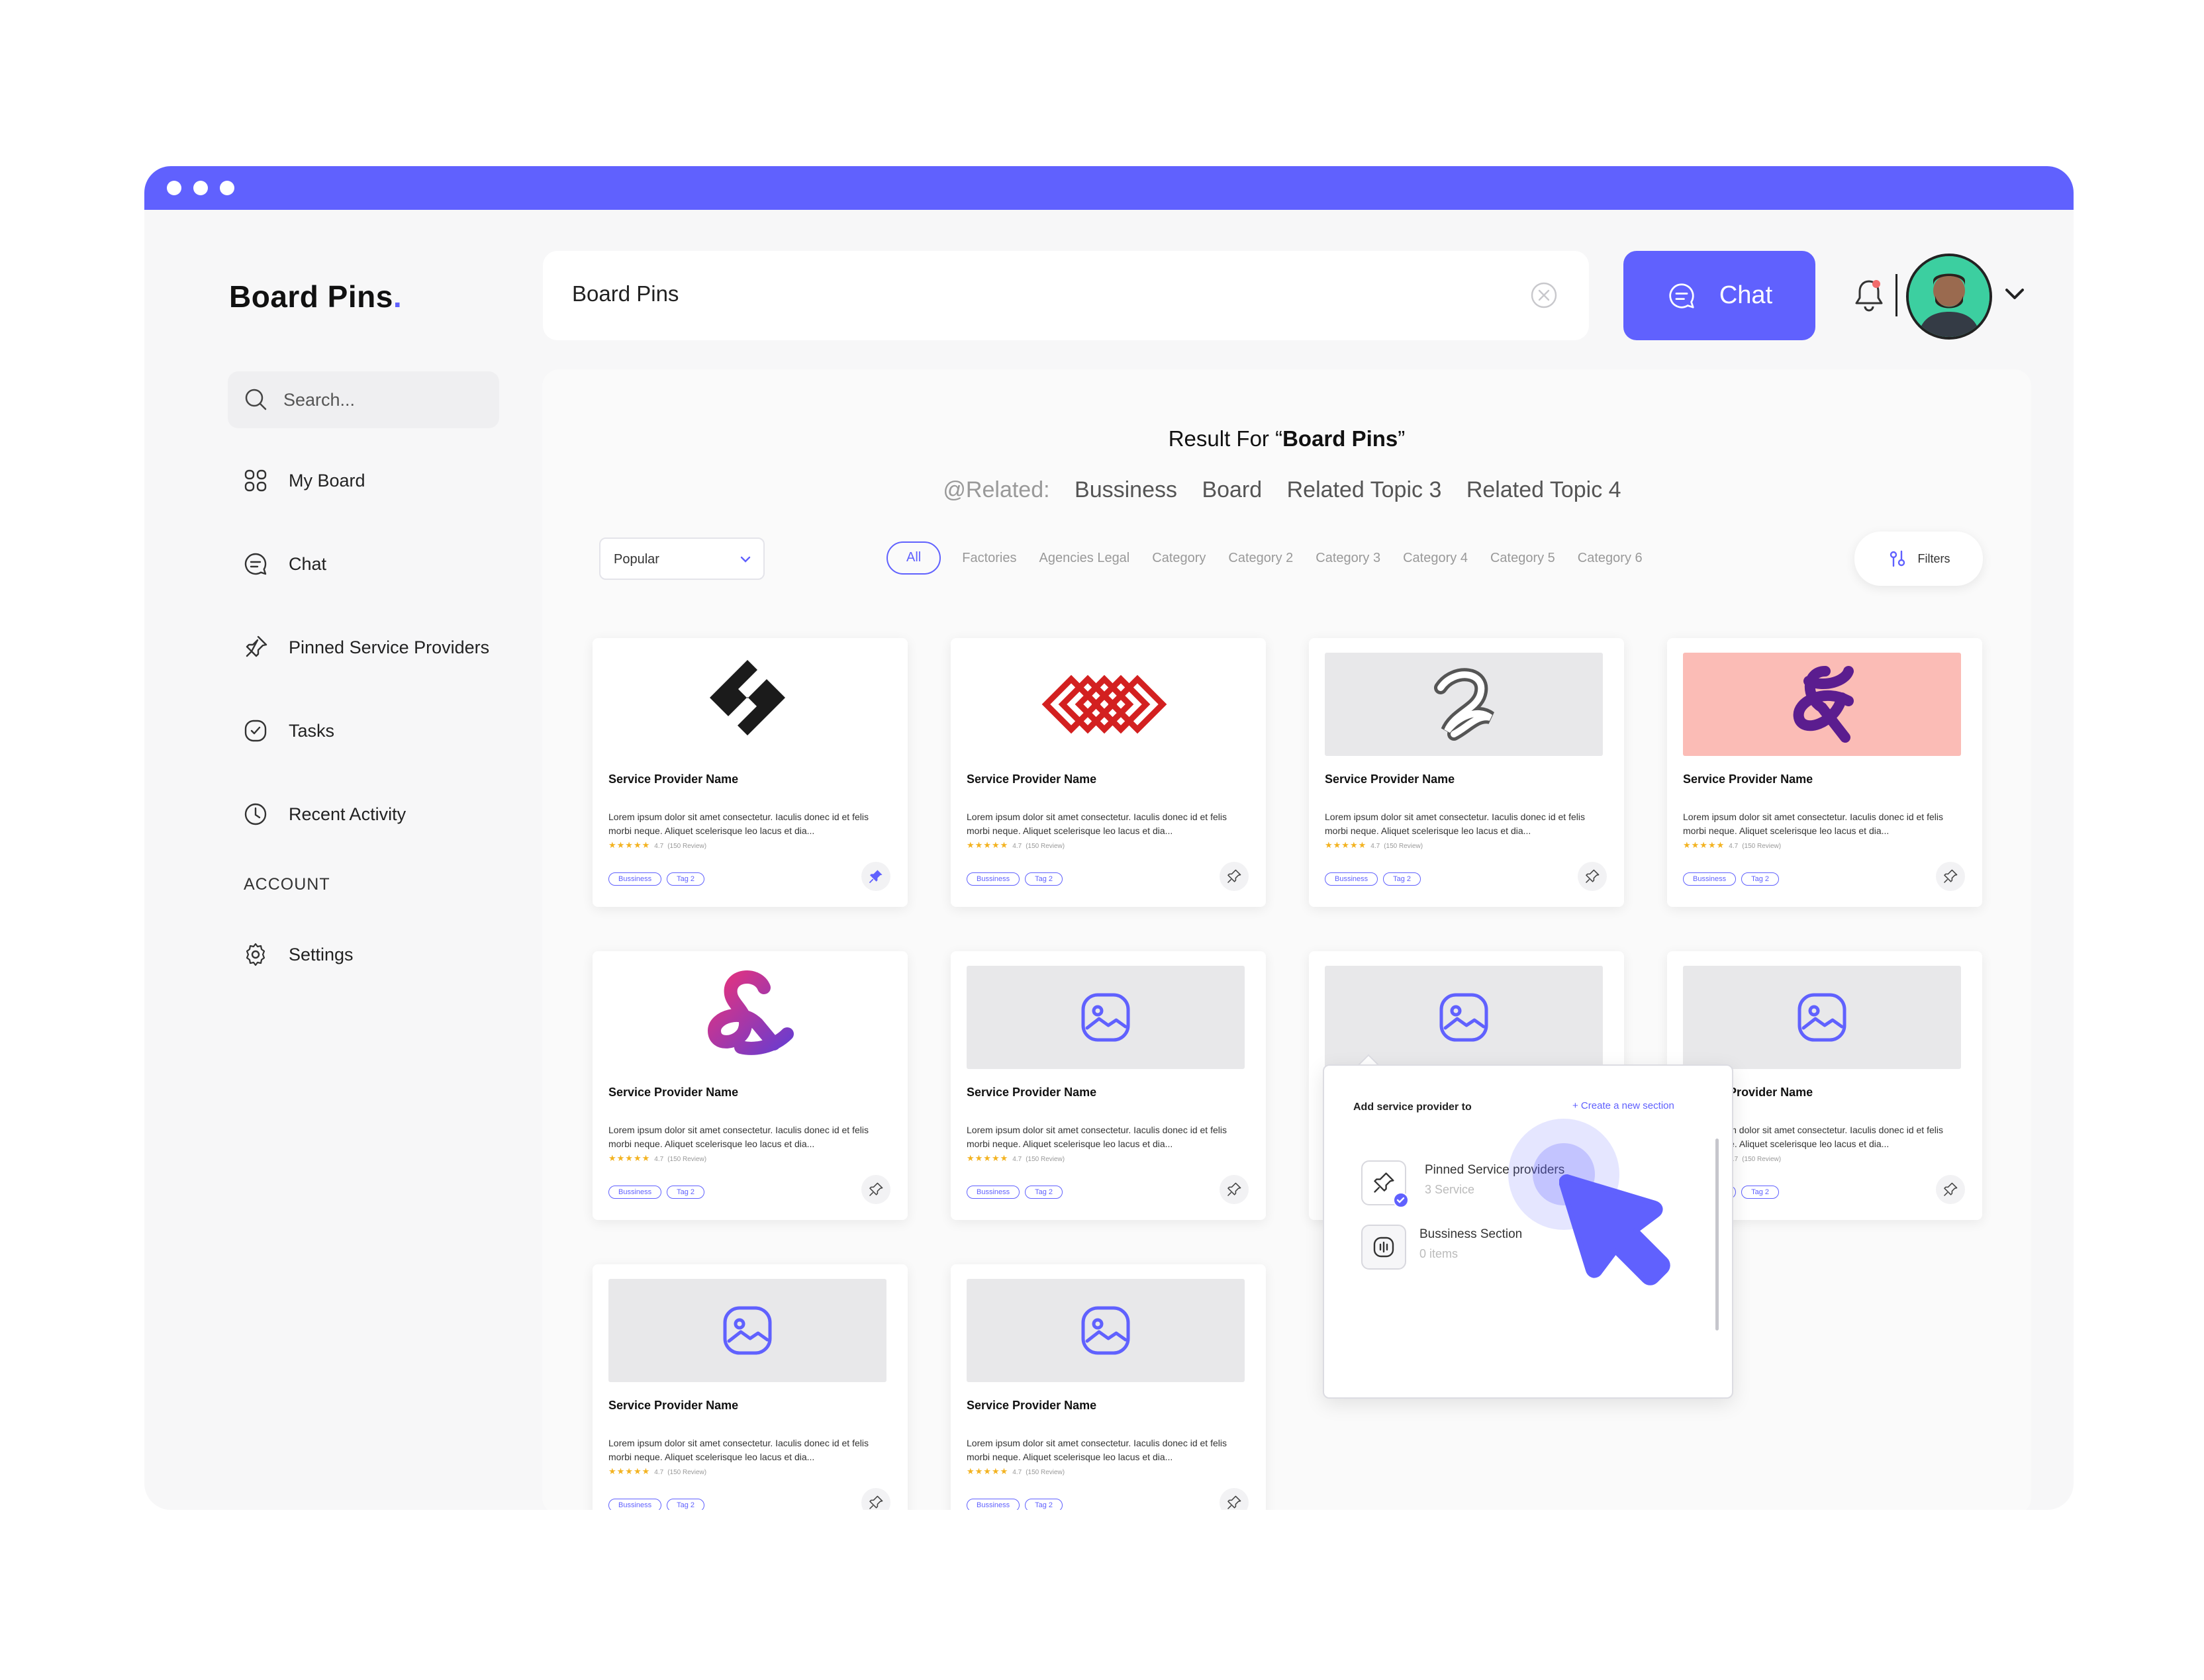 The width and height of the screenshot is (2204, 1680). Describe the element at coordinates (913, 558) in the screenshot. I see `chip-all: All` at that location.